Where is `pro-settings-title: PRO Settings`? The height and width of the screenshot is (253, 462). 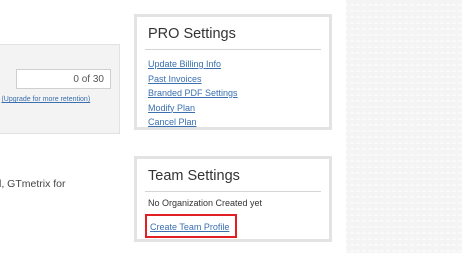 pro-settings-title: PRO Settings is located at coordinates (192, 34).